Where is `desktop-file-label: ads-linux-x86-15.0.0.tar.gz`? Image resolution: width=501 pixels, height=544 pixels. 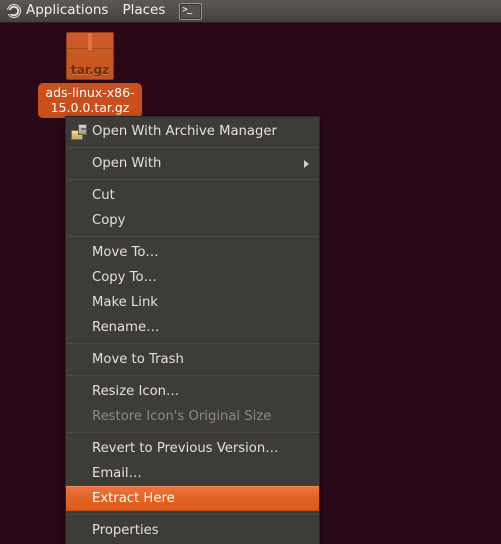 desktop-file-label: ads-linux-x86-15.0.0.tar.gz is located at coordinates (90, 100).